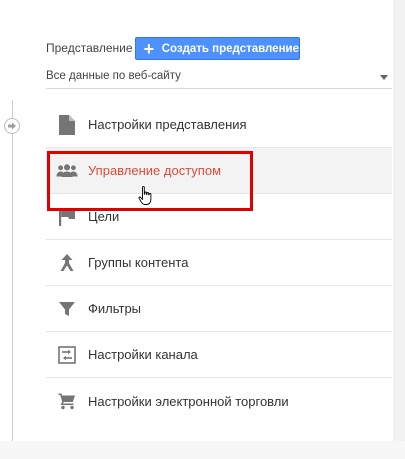 The width and height of the screenshot is (405, 459). What do you see at coordinates (67, 355) in the screenshot?
I see `channel-settings-icon` at bounding box center [67, 355].